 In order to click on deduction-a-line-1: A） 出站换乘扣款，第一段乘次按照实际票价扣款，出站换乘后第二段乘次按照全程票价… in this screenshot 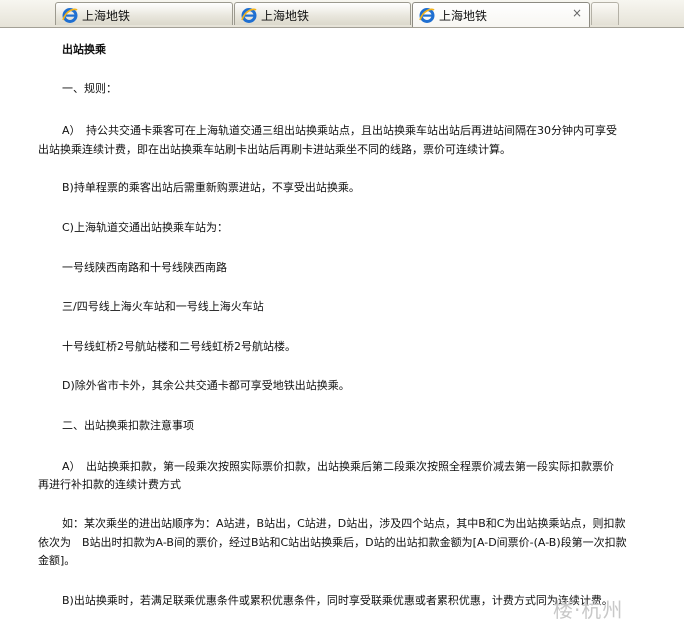, I will do `click(338, 466)`.